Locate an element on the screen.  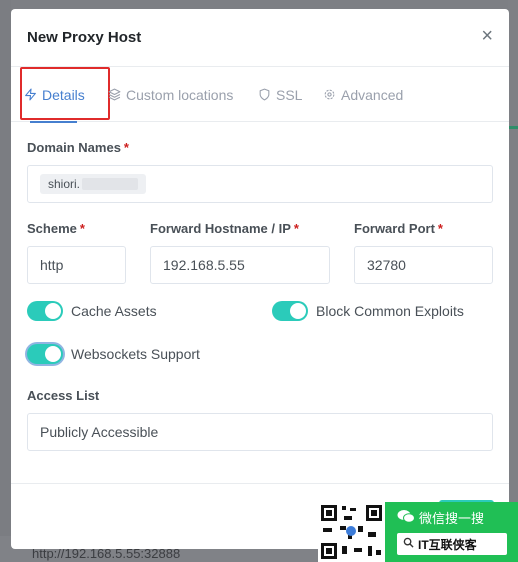
modal-header: New Proxy Host × is located at coordinates (260, 38).